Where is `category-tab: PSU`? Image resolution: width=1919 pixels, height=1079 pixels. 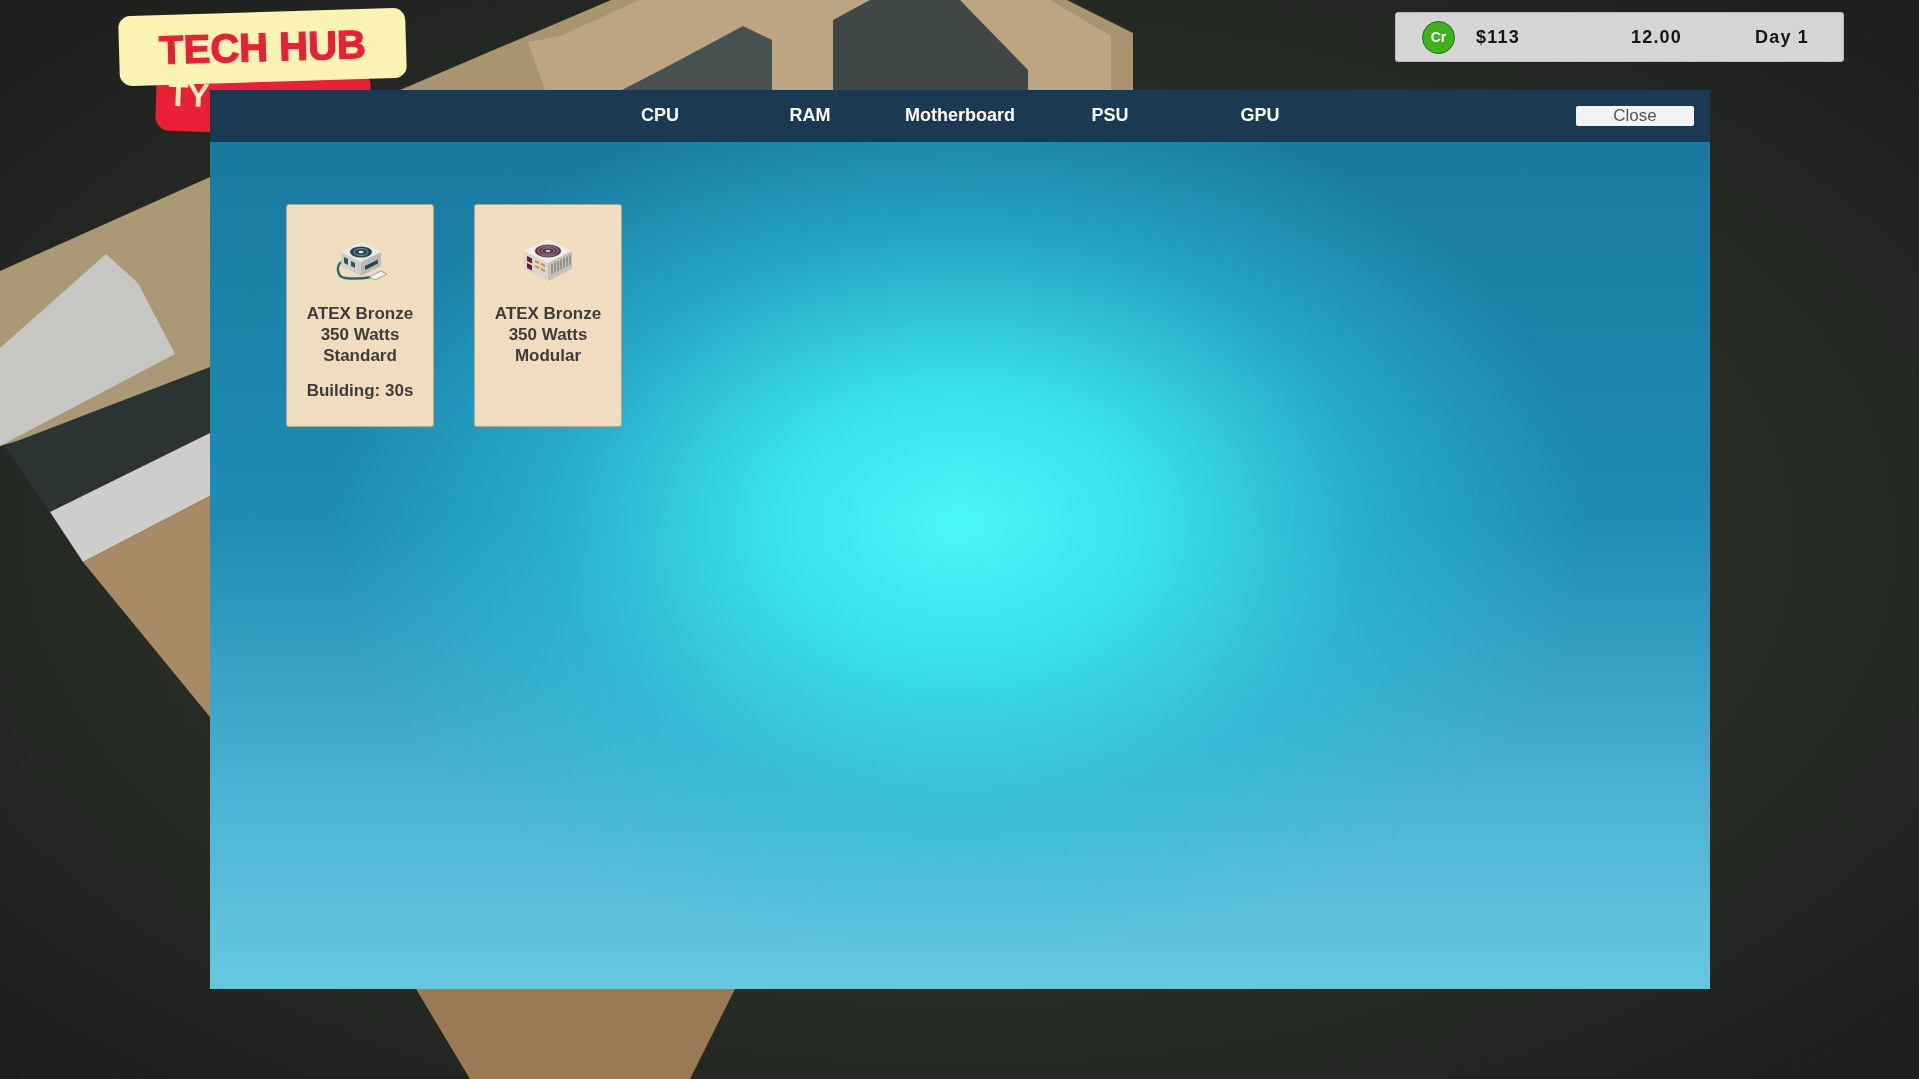
category-tab: PSU is located at coordinates (1110, 116).